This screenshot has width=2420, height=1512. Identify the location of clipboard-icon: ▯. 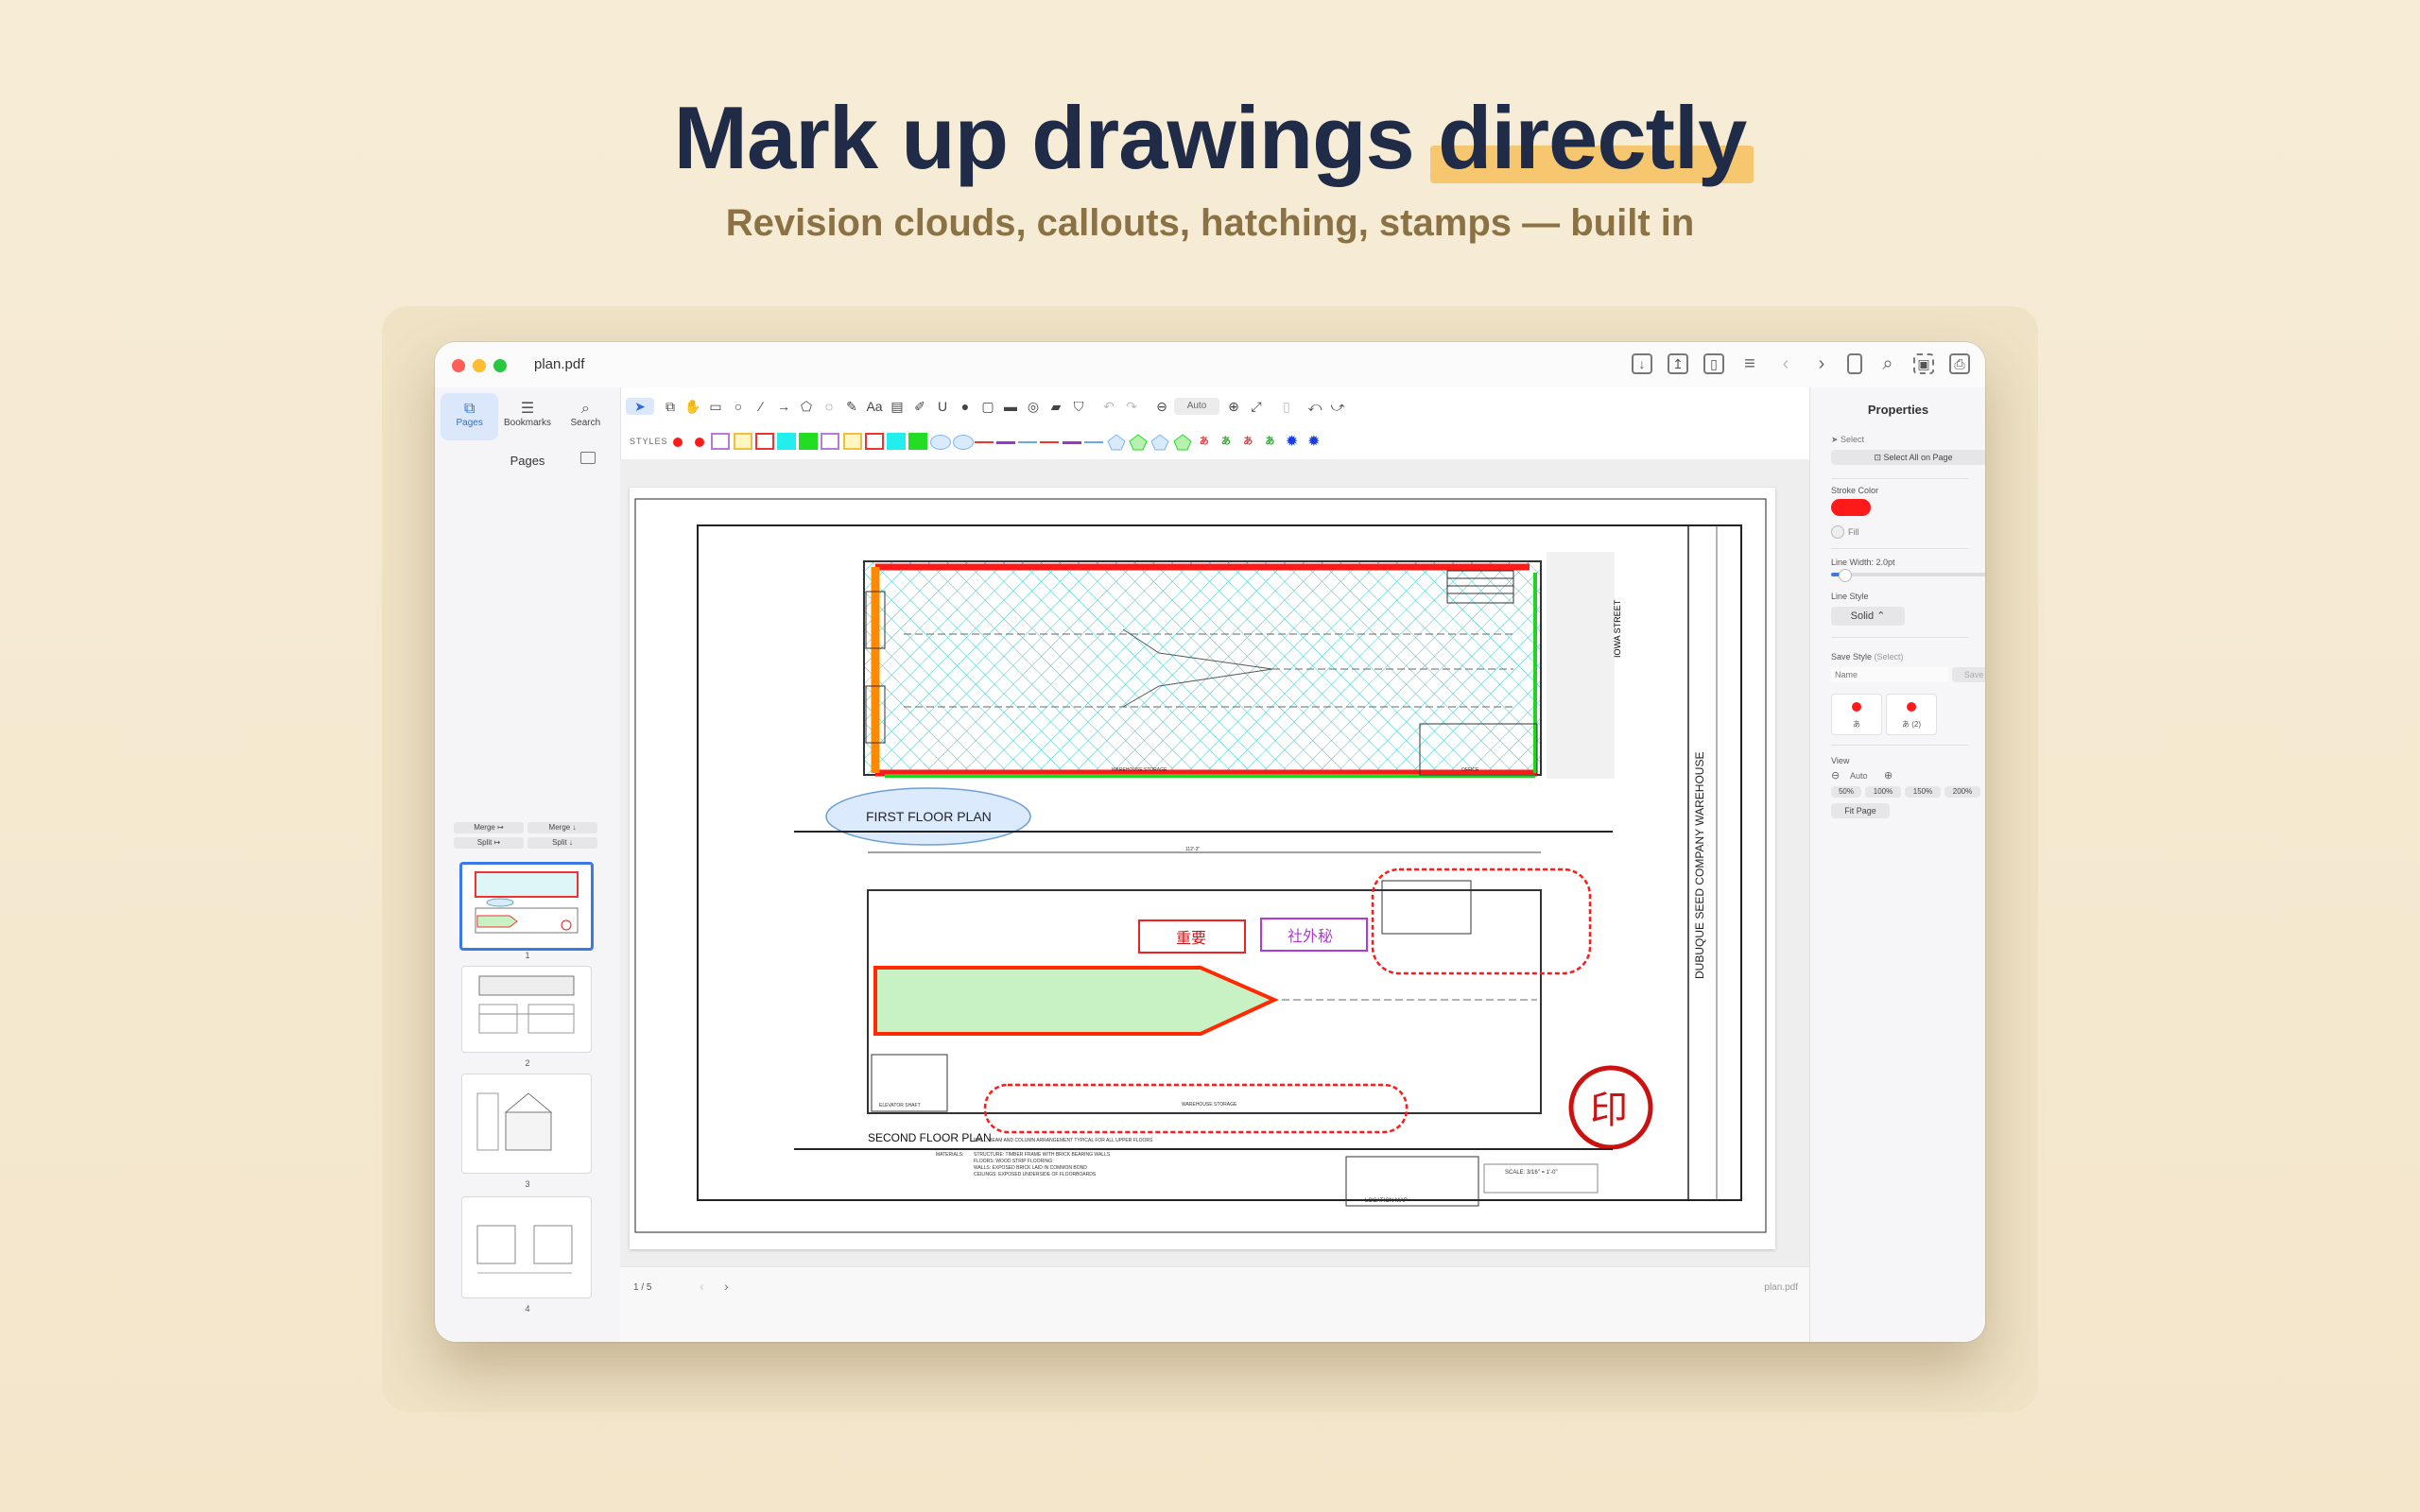
(1286, 406).